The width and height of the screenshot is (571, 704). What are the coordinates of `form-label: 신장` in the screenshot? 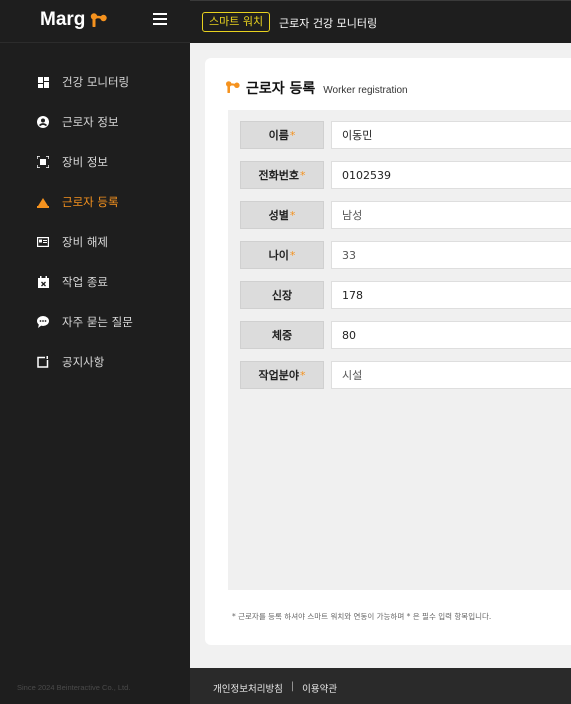 It's located at (282, 295).